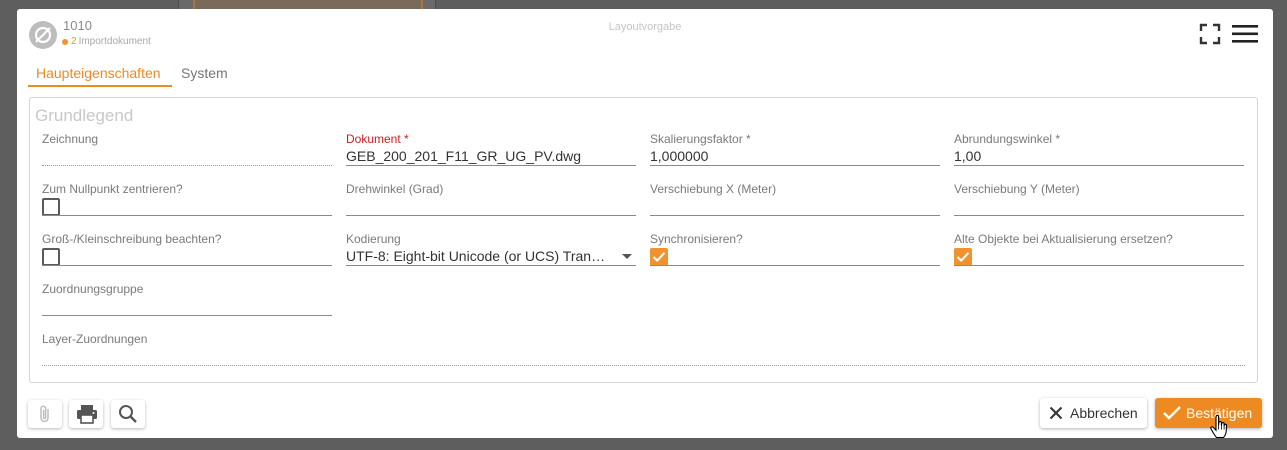  I want to click on print-button, so click(86, 414).